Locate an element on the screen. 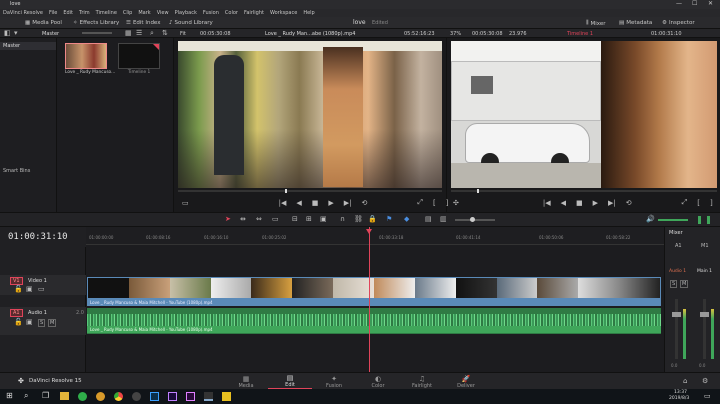 The width and height of the screenshot is (720, 404). timeline-playhead is located at coordinates (369, 299).